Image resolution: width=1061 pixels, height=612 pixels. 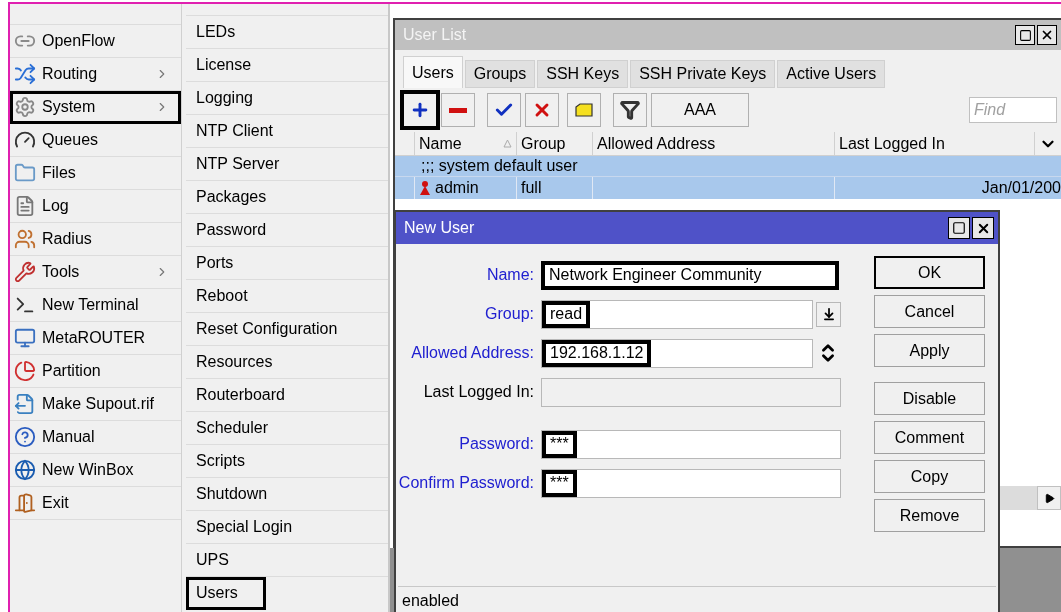 What do you see at coordinates (95, 140) in the screenshot?
I see `menu-item: Queues` at bounding box center [95, 140].